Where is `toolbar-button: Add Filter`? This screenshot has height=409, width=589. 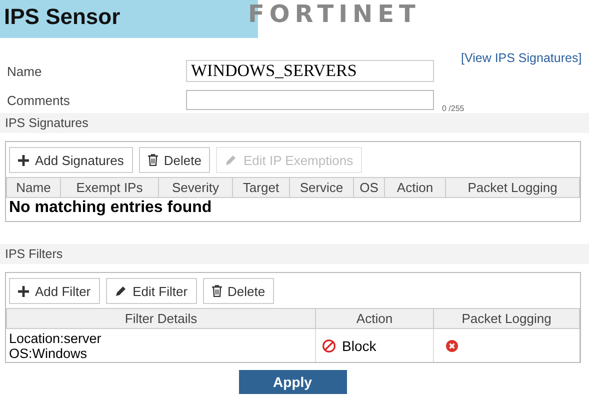 toolbar-button: Add Filter is located at coordinates (54, 291).